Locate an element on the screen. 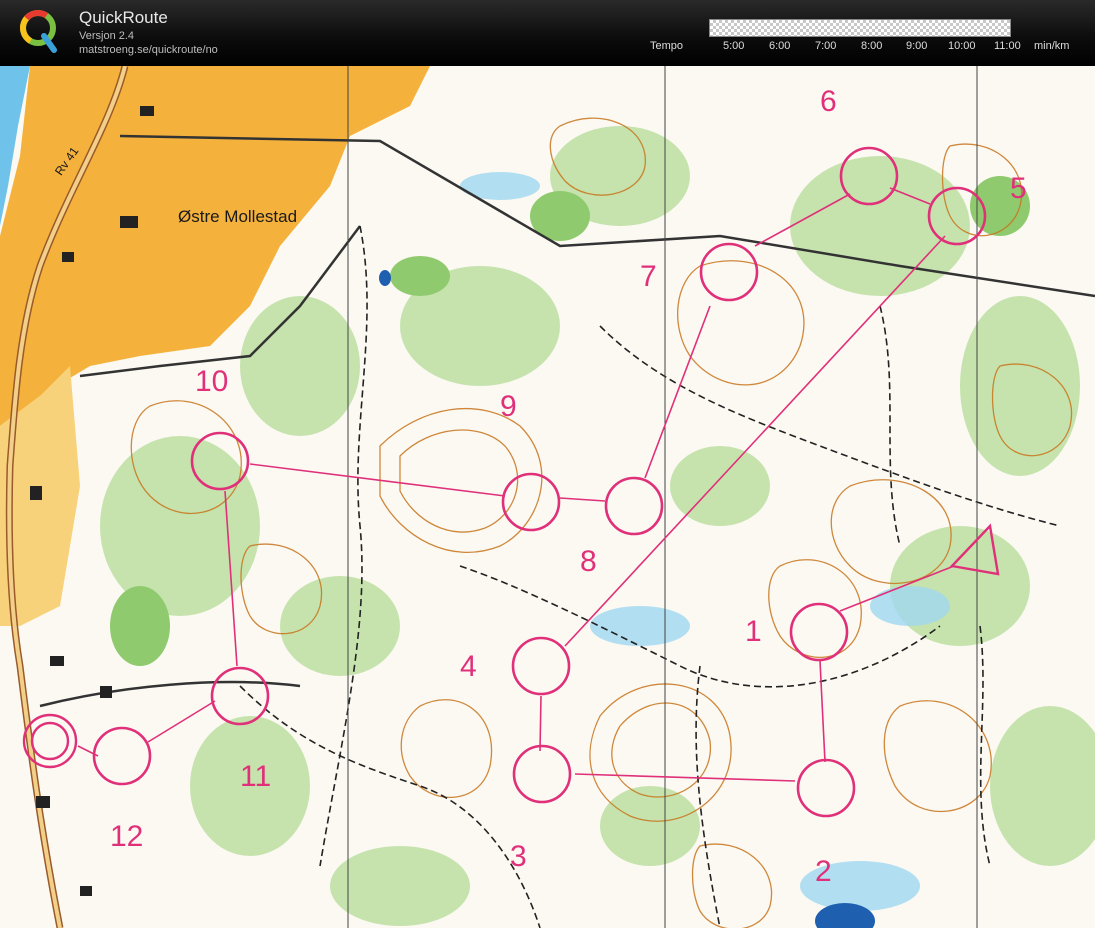  app-version: Versjon 2.4 is located at coordinates (107, 36).